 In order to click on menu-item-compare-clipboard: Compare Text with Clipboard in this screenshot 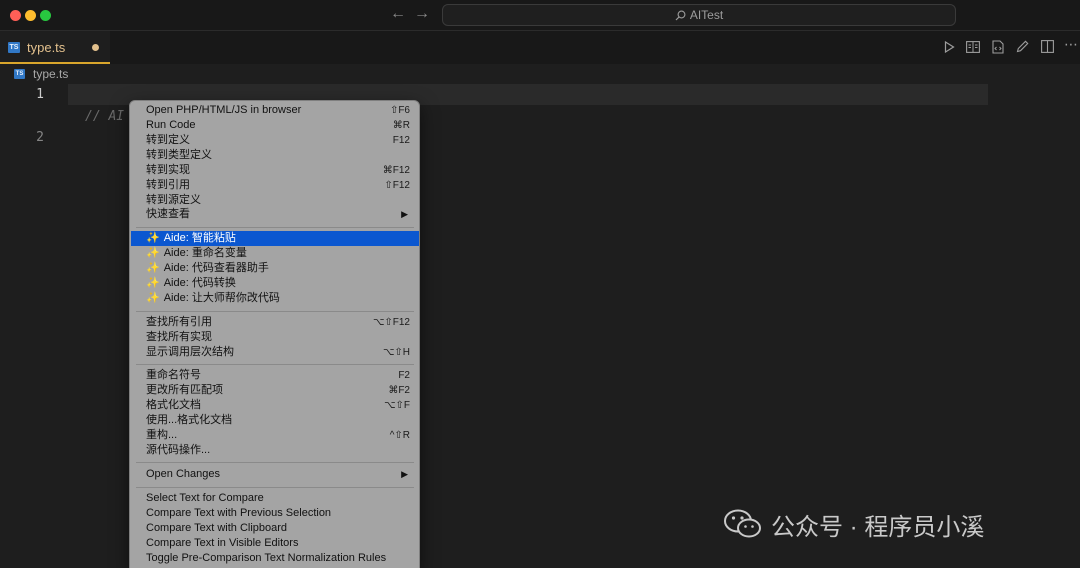, I will do `click(275, 528)`.